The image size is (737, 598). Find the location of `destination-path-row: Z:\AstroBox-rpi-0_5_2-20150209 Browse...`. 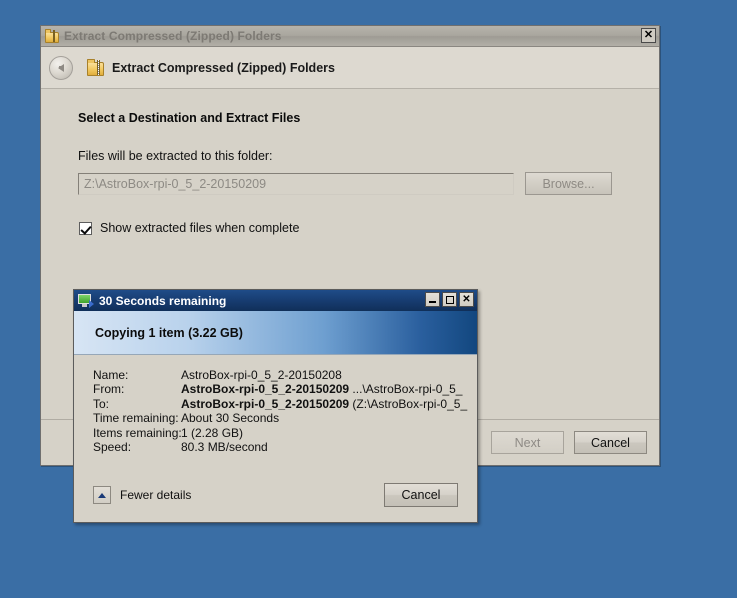

destination-path-row: Z:\AstroBox-rpi-0_5_2-20150209 Browse... is located at coordinates (368, 183).